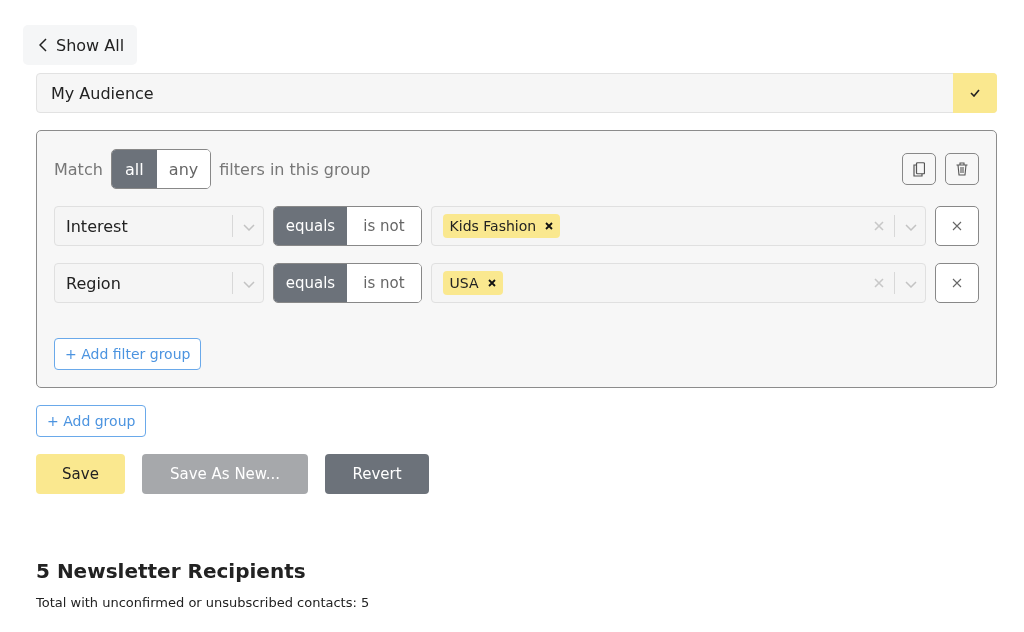 The image size is (1024, 632). Describe the element at coordinates (295, 169) in the screenshot. I see `match-suffix-text: filters in this group` at that location.